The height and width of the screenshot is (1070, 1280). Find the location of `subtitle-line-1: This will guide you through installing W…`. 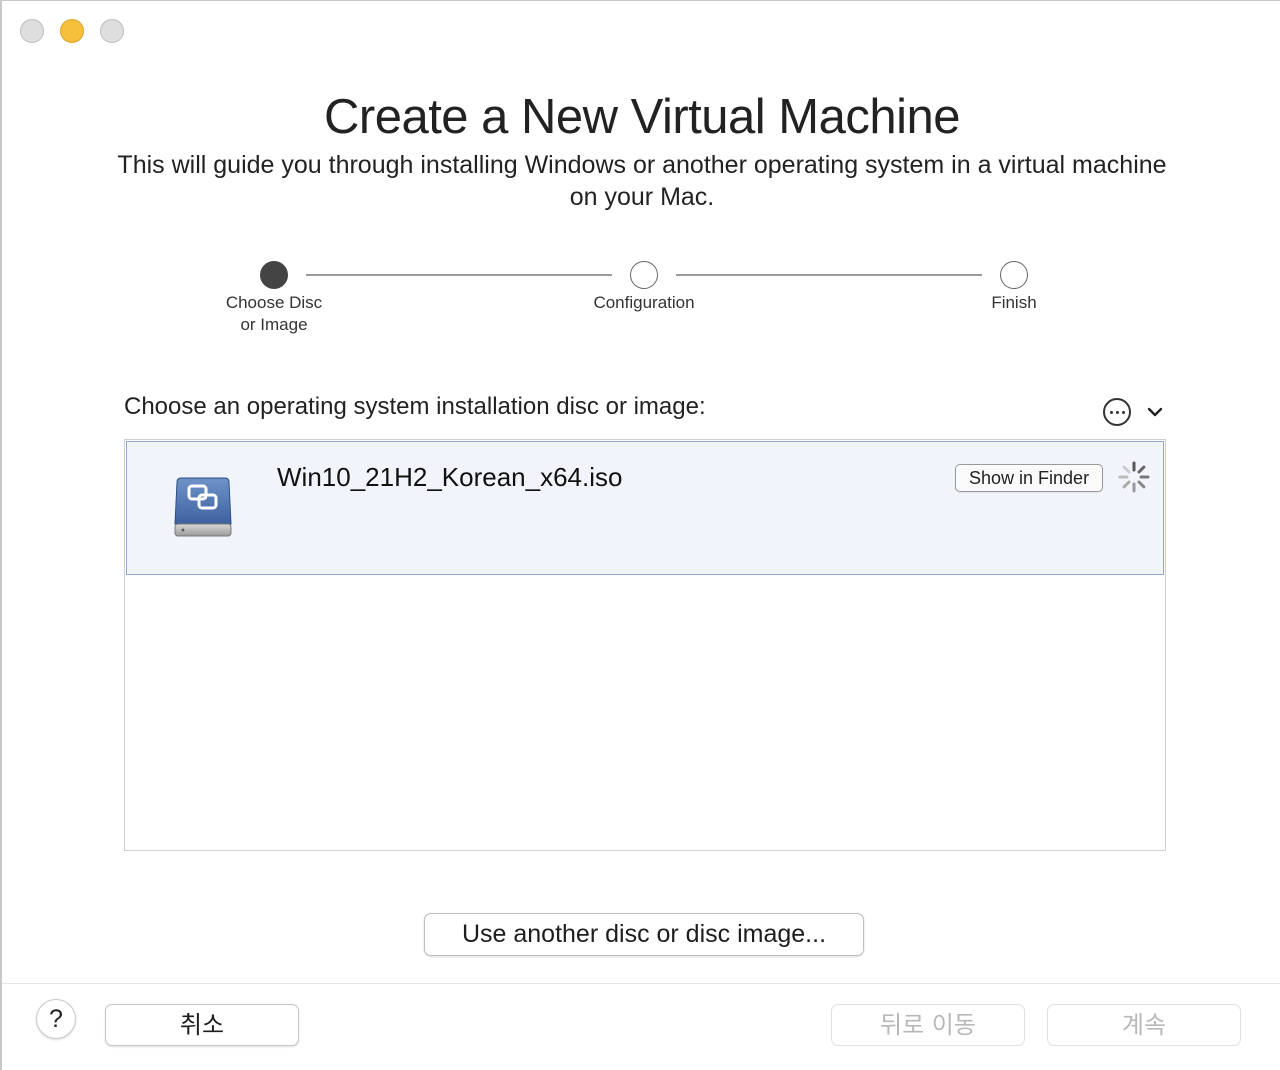

subtitle-line-1: This will guide you through installing W… is located at coordinates (642, 165).